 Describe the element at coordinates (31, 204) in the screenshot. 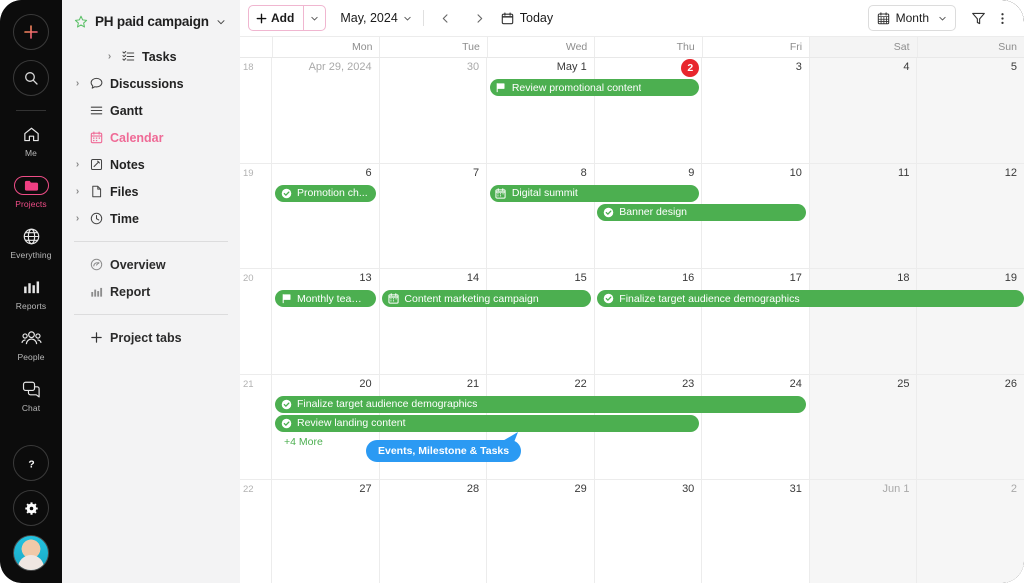

I see `rail-label: Projects` at that location.